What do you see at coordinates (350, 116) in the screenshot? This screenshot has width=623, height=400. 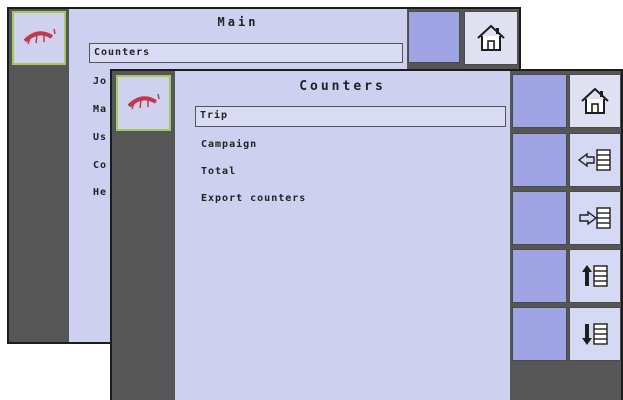 I see `list-item-trip: Trip` at bounding box center [350, 116].